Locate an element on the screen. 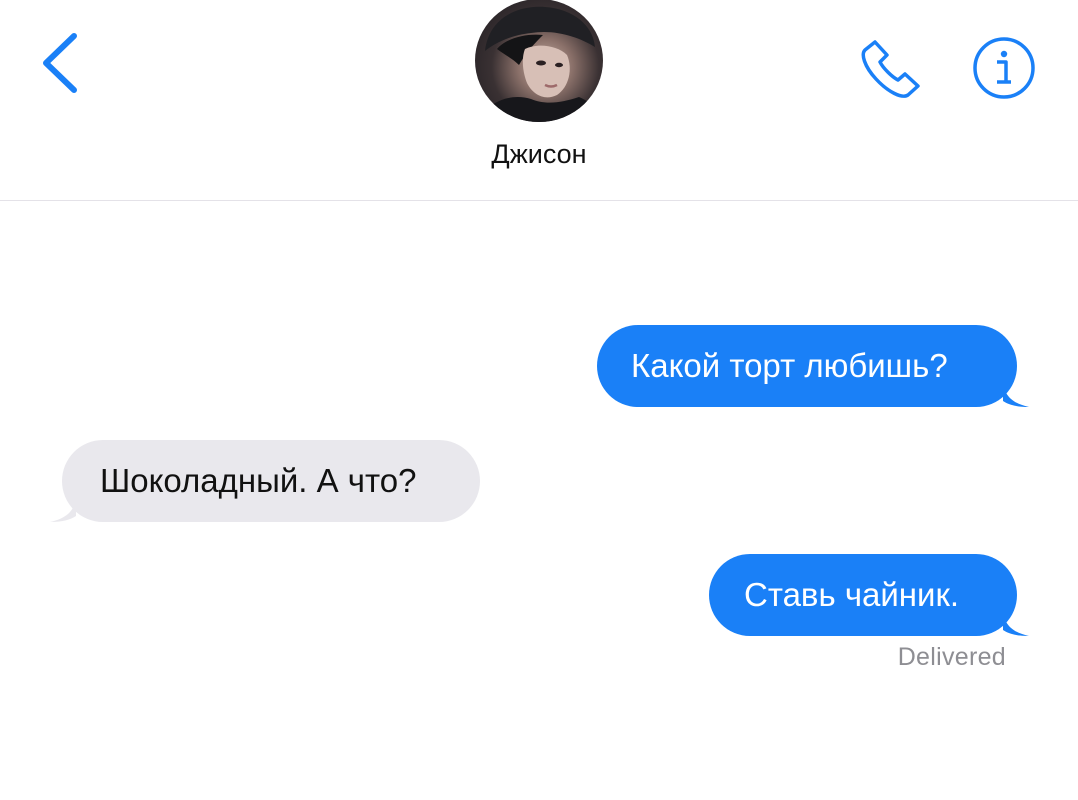 The image size is (1078, 800). avatar is located at coordinates (539, 61).